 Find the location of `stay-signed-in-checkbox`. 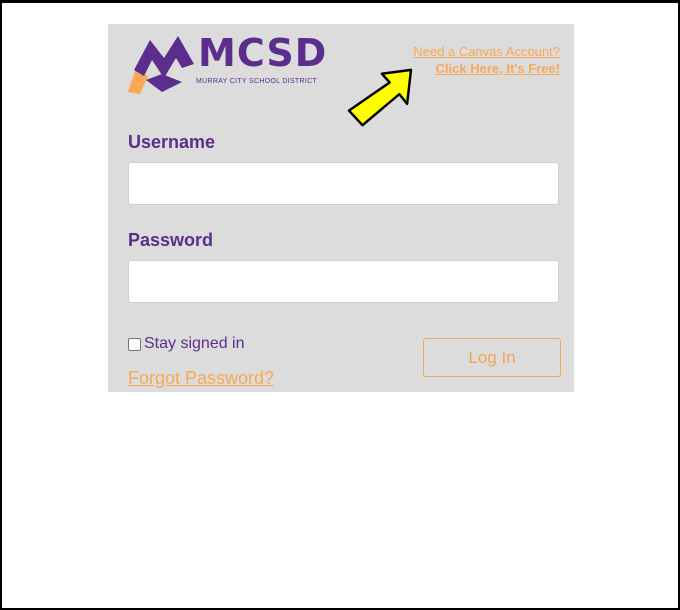

stay-signed-in-checkbox is located at coordinates (134, 344).